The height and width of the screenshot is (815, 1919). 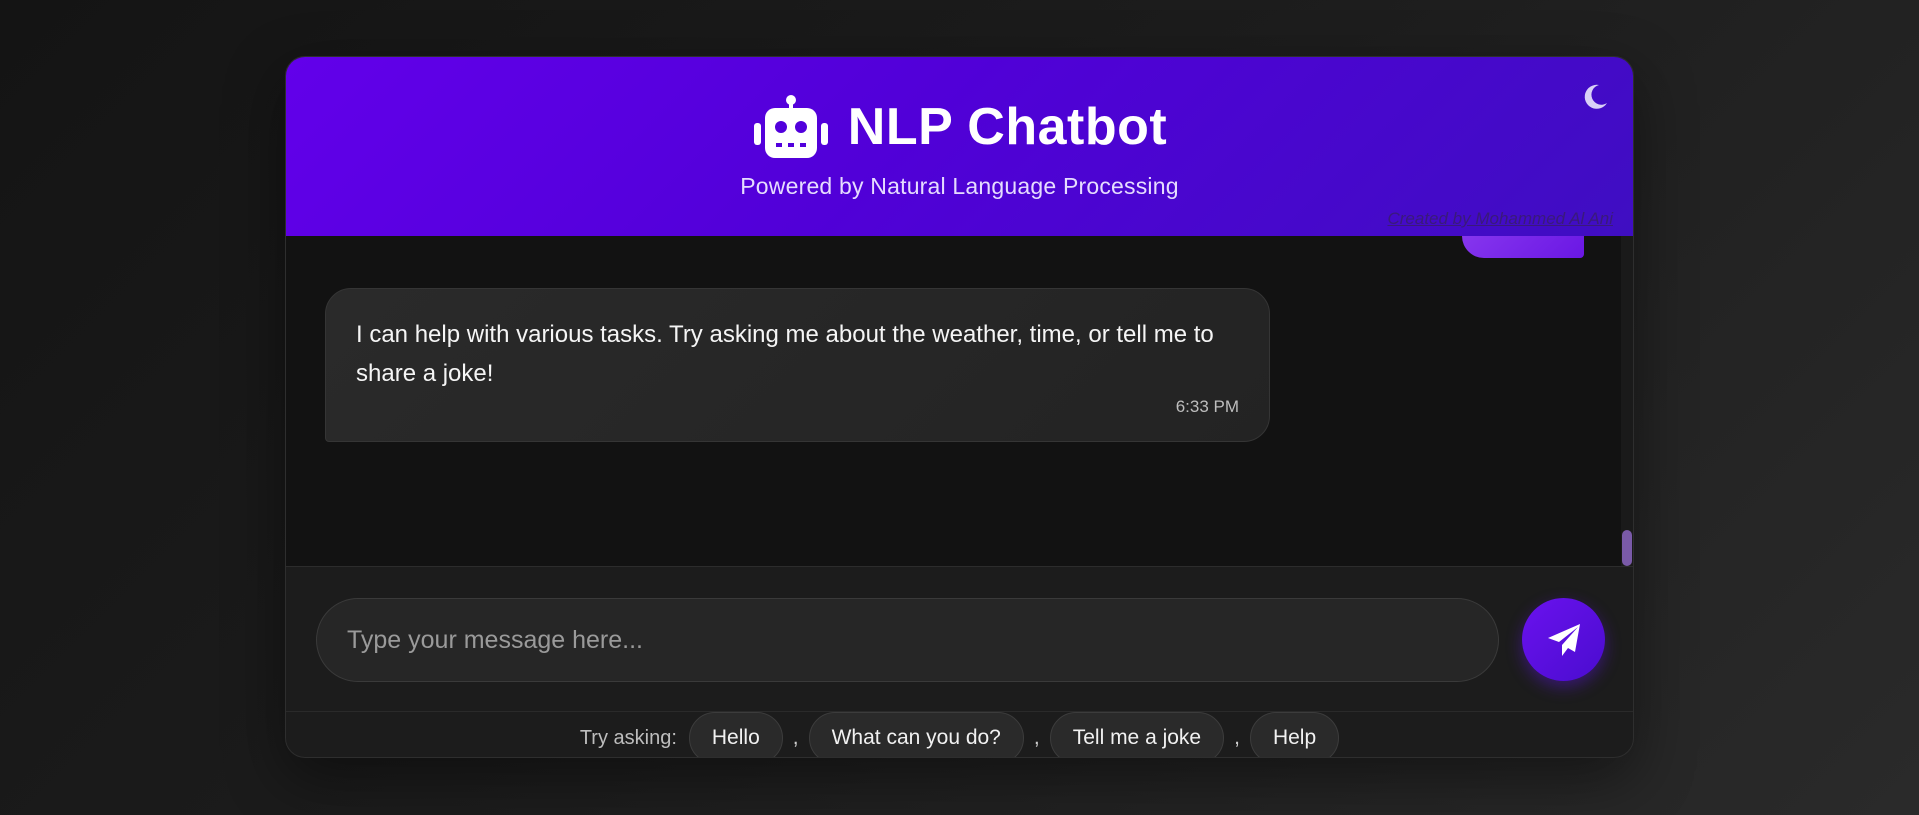 I want to click on scrollbar-thumb, so click(x=1627, y=548).